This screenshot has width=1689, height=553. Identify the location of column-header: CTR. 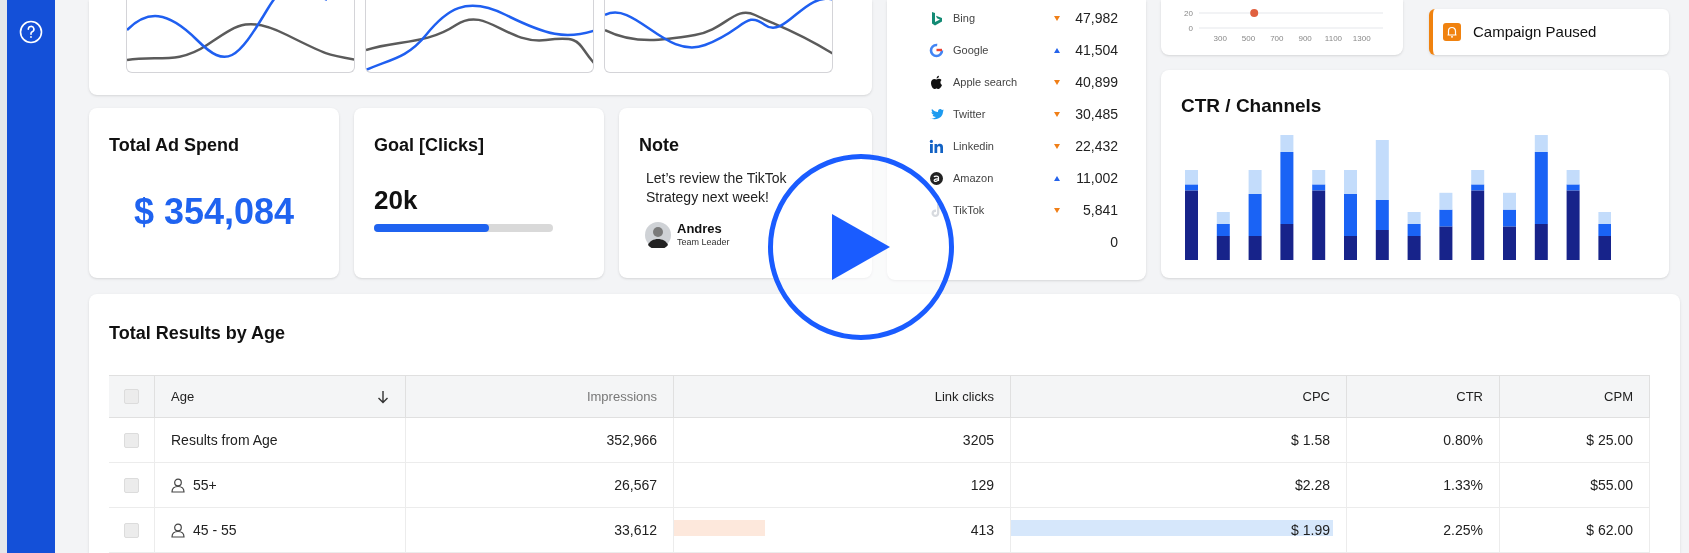
(1469, 396).